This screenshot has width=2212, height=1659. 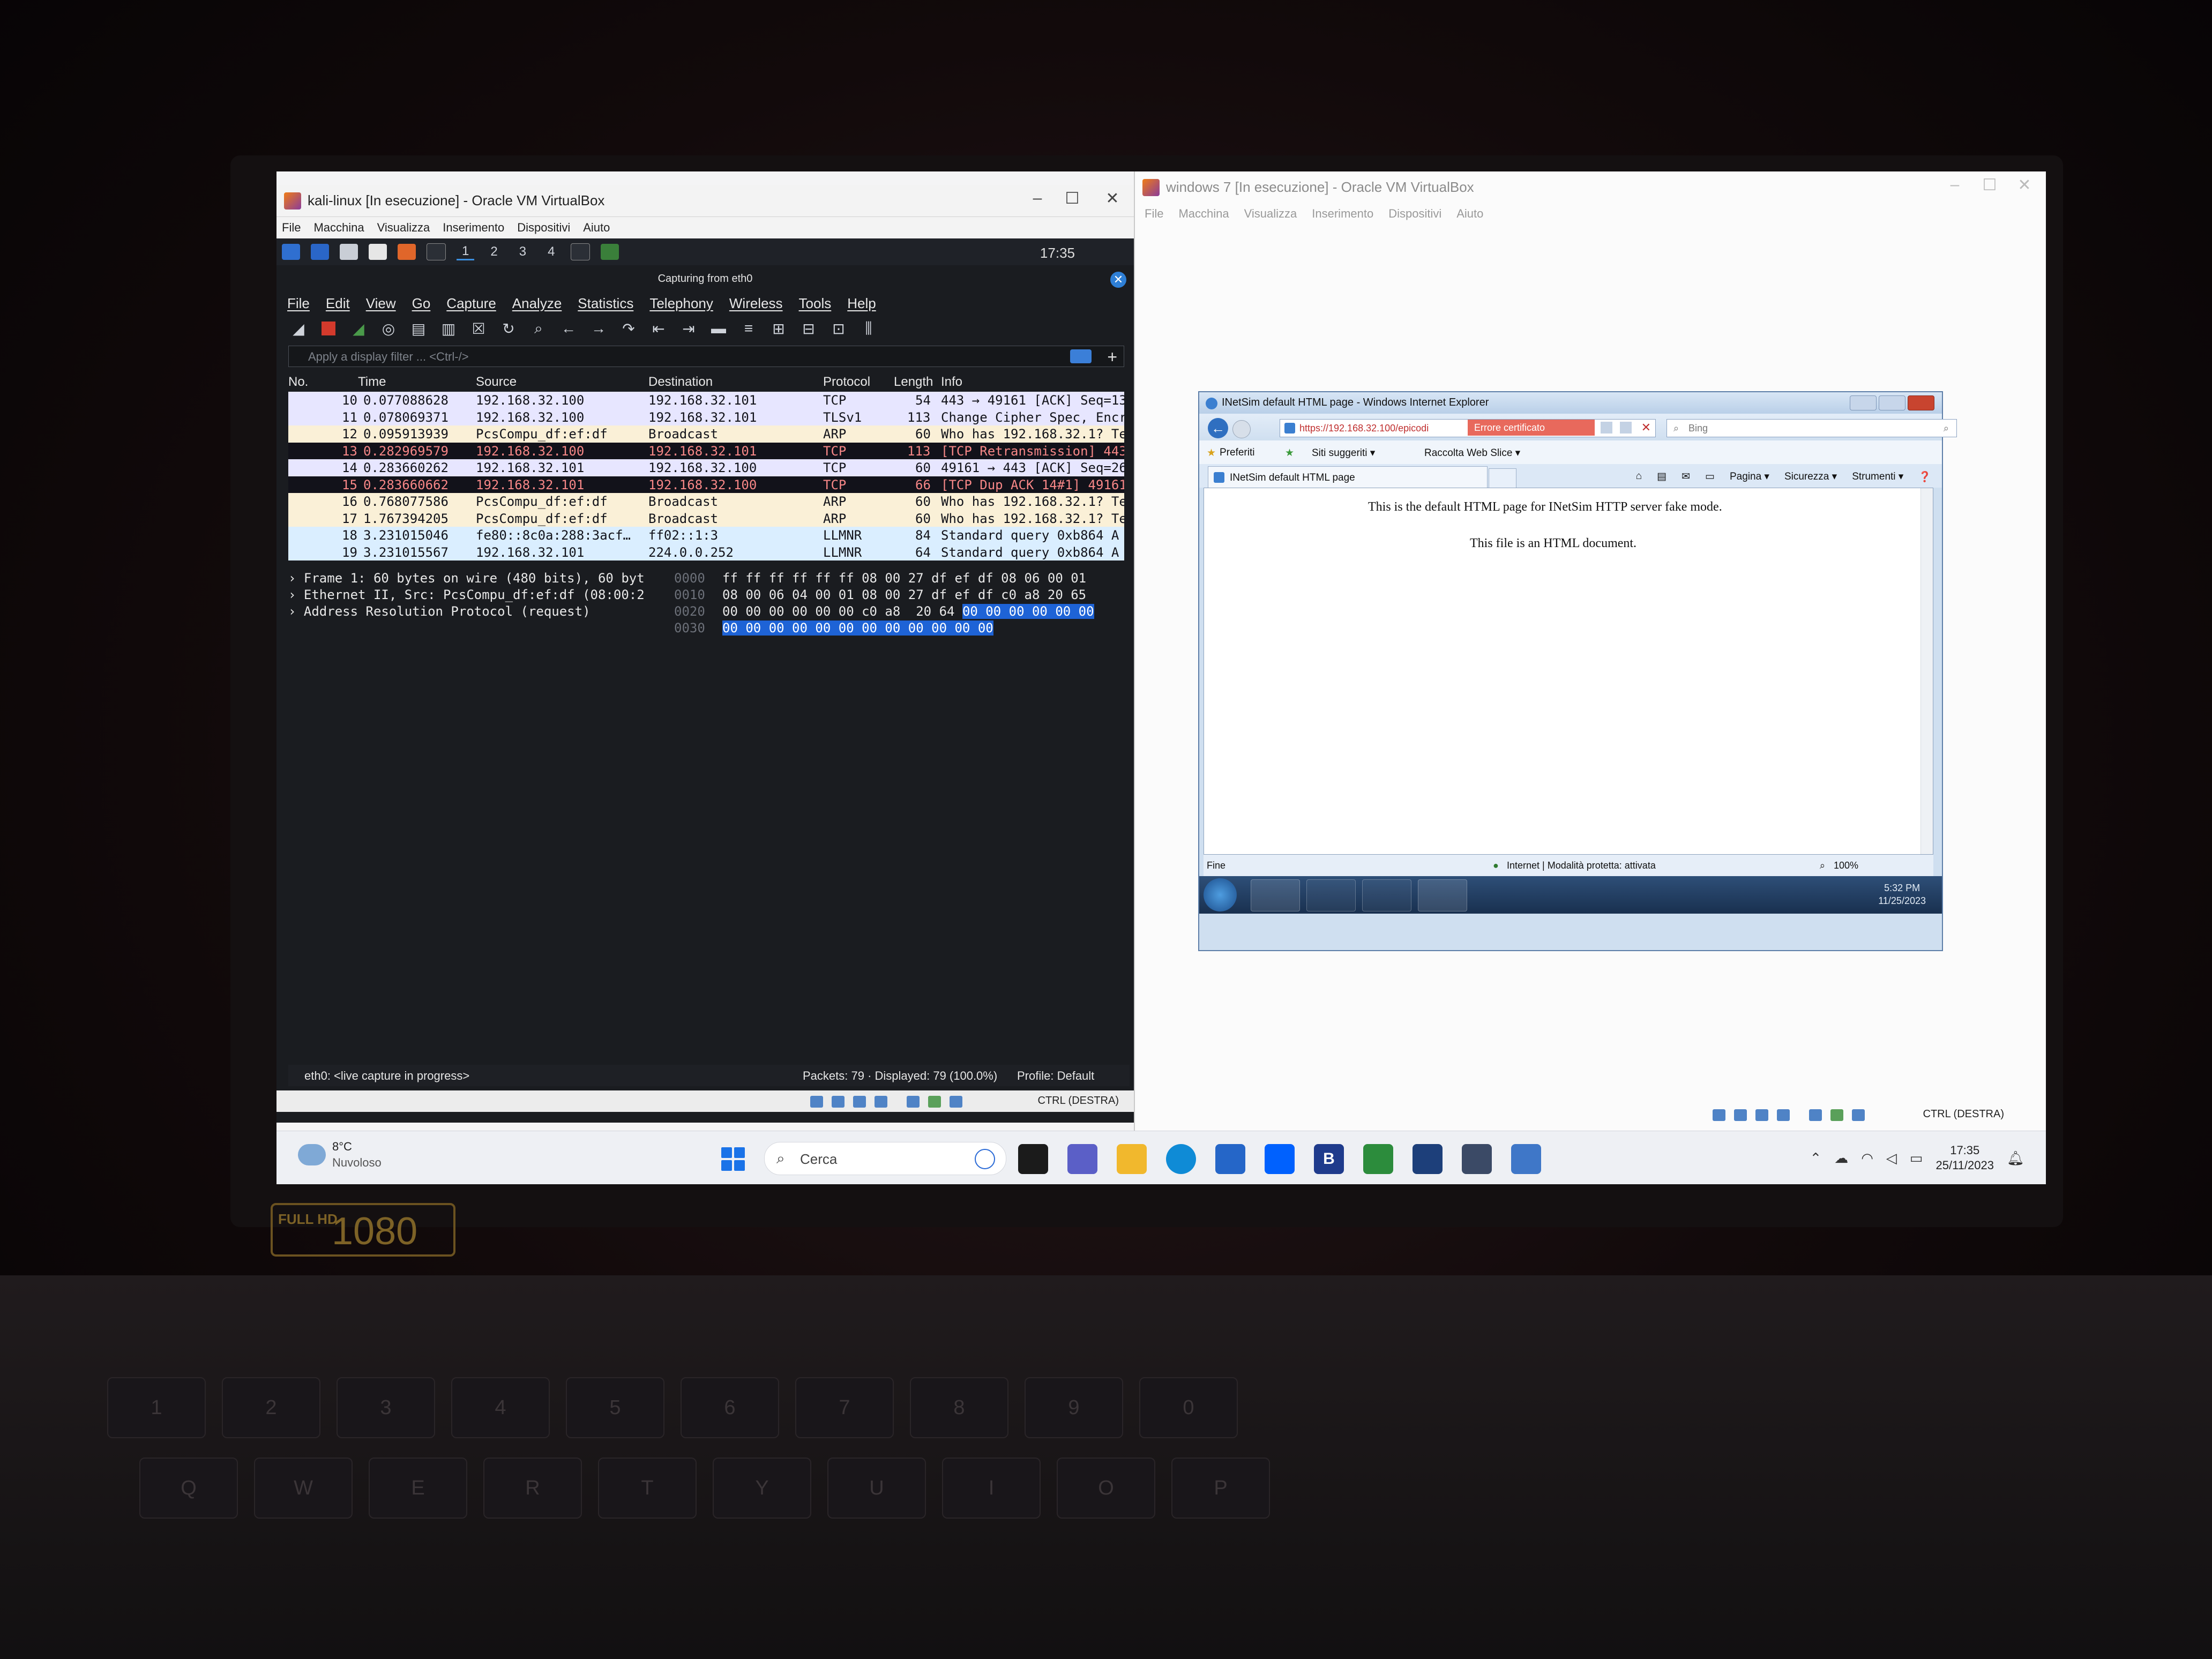 What do you see at coordinates (1472, 453) in the screenshot?
I see `web-slice-gallery-link: Raccolta Web Slice ▾` at bounding box center [1472, 453].